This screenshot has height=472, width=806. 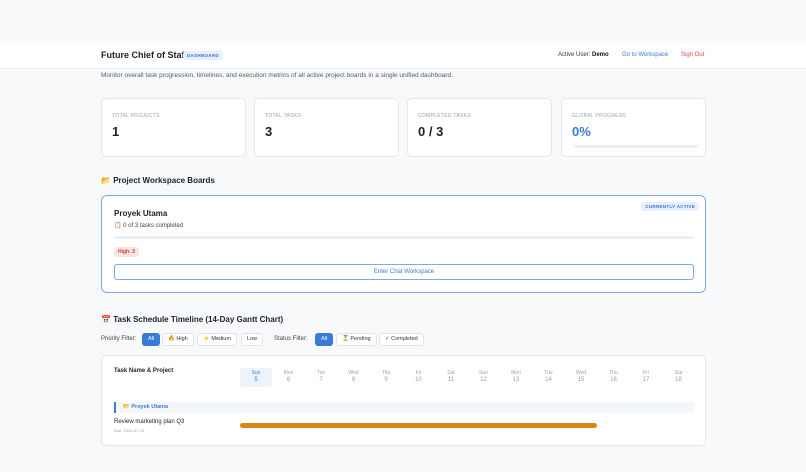 What do you see at coordinates (419, 377) in the screenshot?
I see `gantt-day-5: Fri 10` at bounding box center [419, 377].